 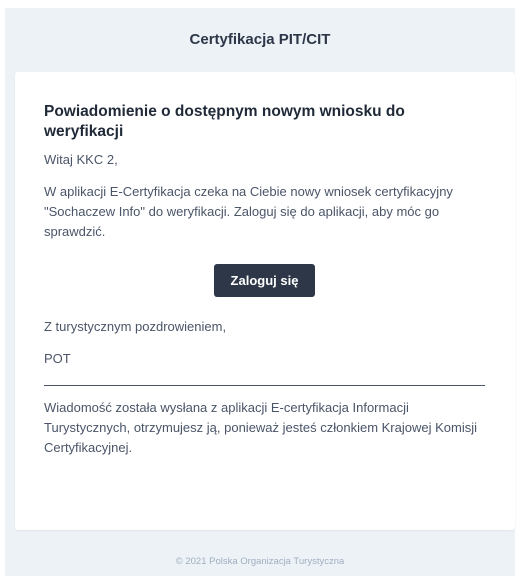 I want to click on login-button: Zaloguj się, so click(x=264, y=280).